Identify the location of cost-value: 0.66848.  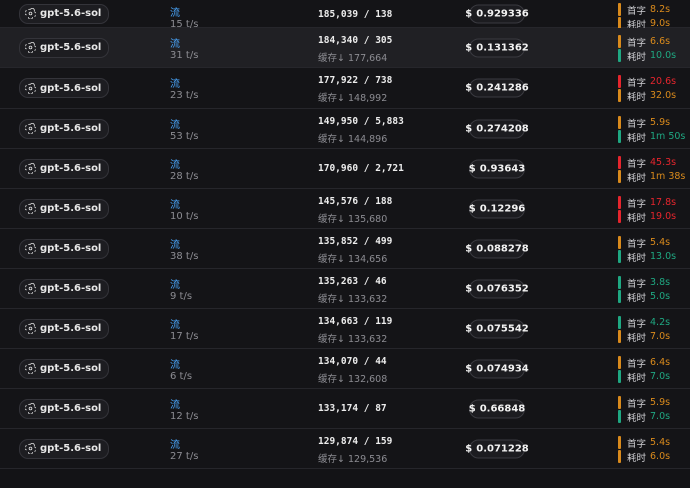
(502, 408).